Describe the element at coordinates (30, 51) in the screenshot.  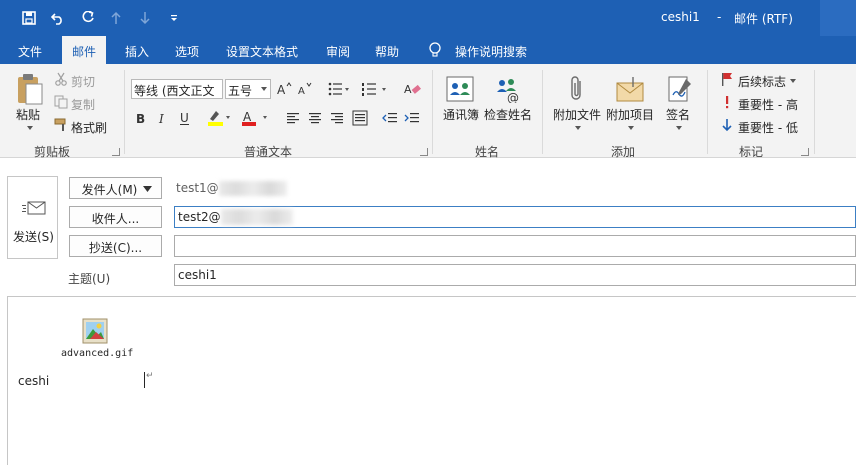
I see `tab-file: 文件` at that location.